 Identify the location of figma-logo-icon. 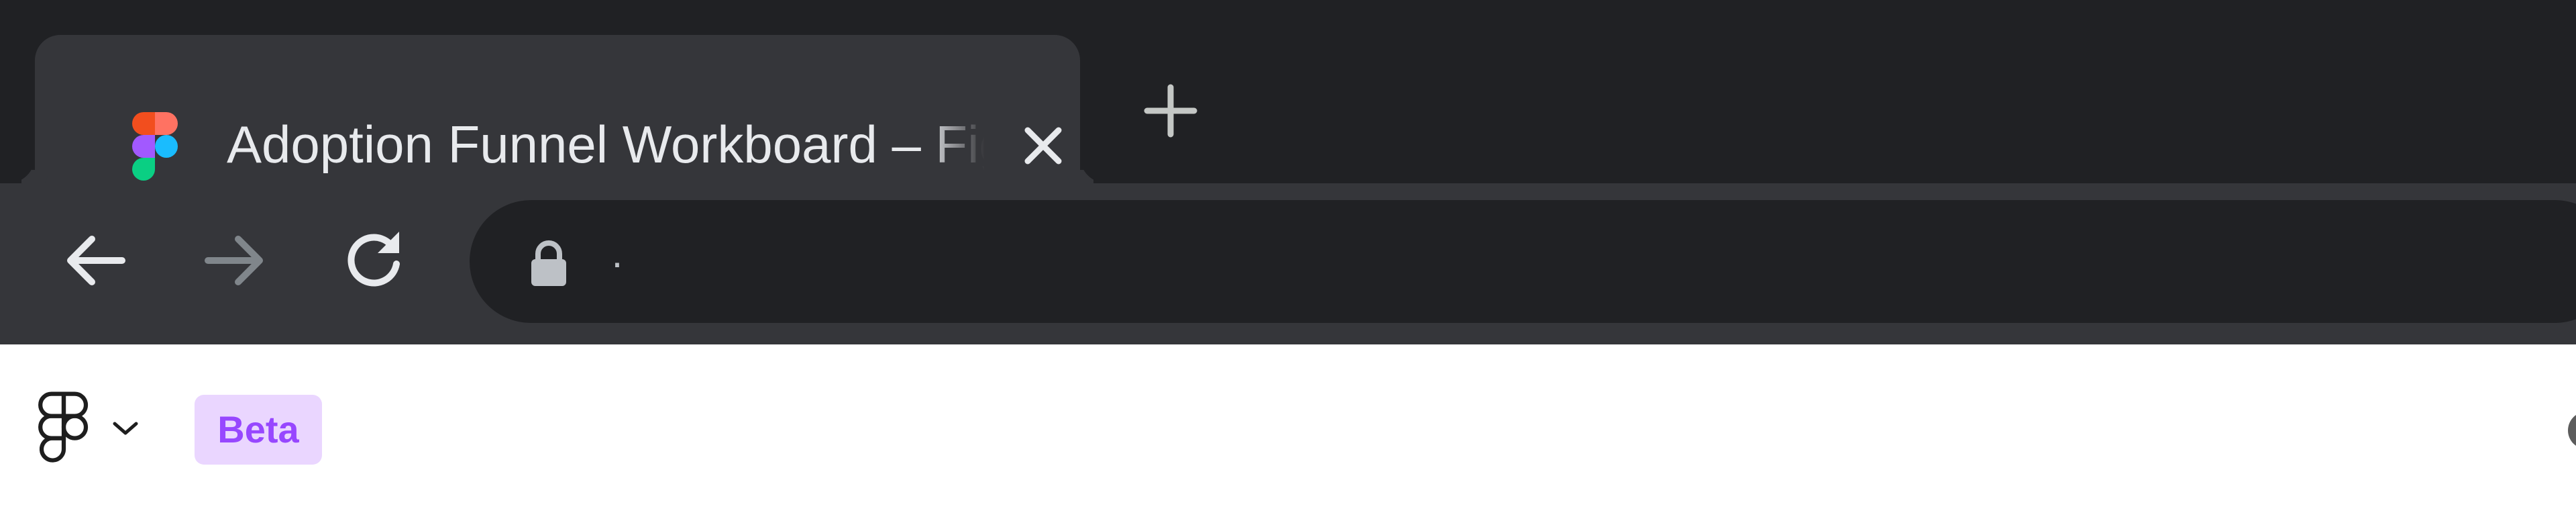
(155, 146).